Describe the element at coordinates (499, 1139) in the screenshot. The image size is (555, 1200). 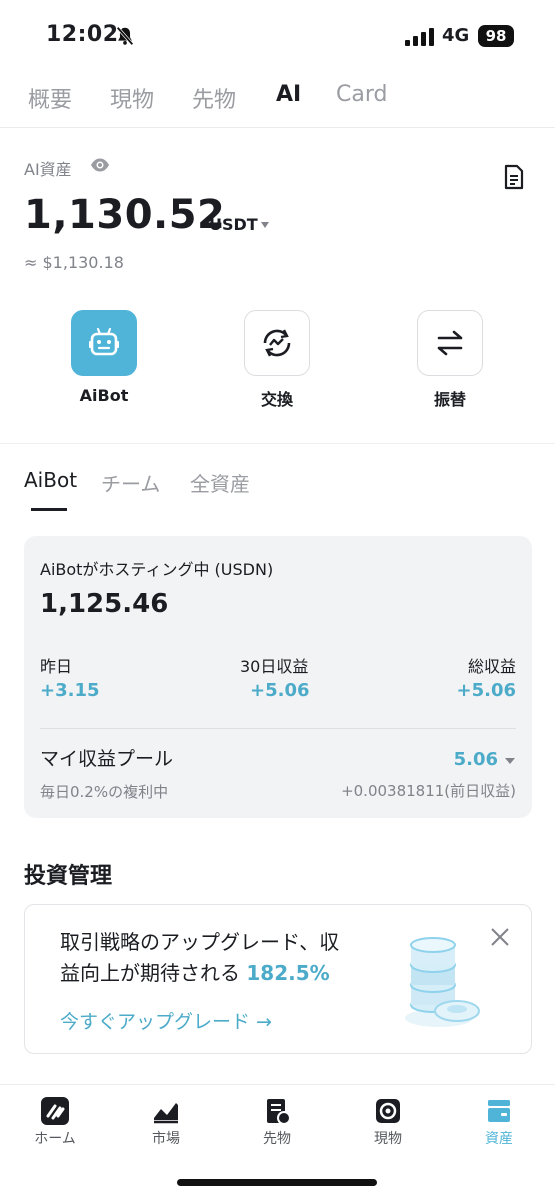
I see `nav-assets-label: 資産` at that location.